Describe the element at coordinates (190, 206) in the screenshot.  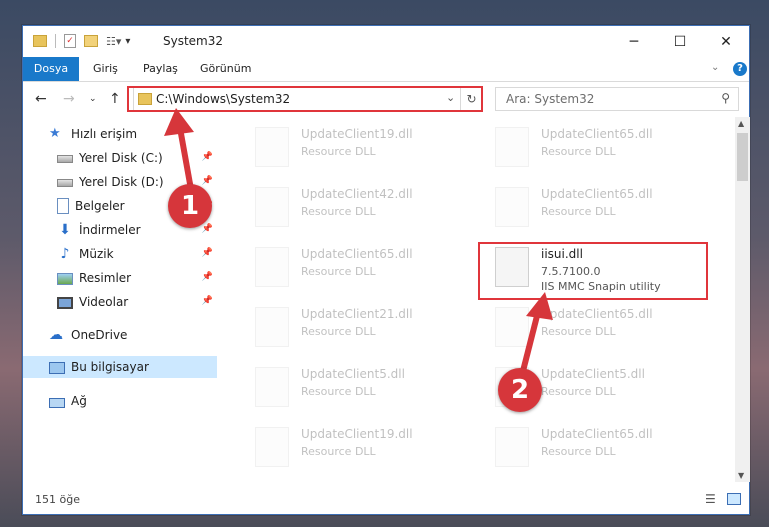
I see `step-badge-1: 1` at that location.